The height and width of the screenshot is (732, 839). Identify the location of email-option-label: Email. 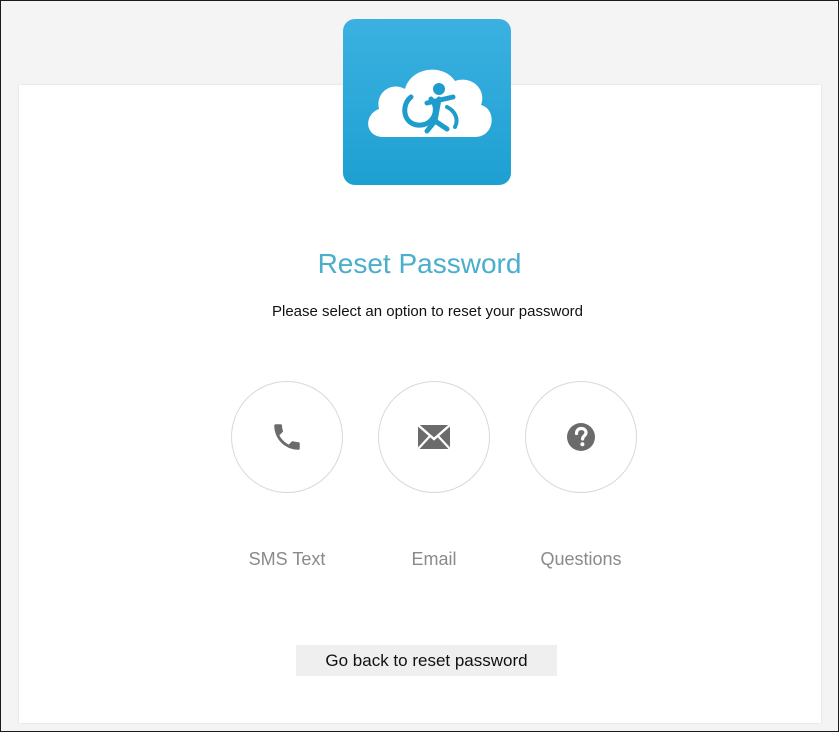
(434, 559).